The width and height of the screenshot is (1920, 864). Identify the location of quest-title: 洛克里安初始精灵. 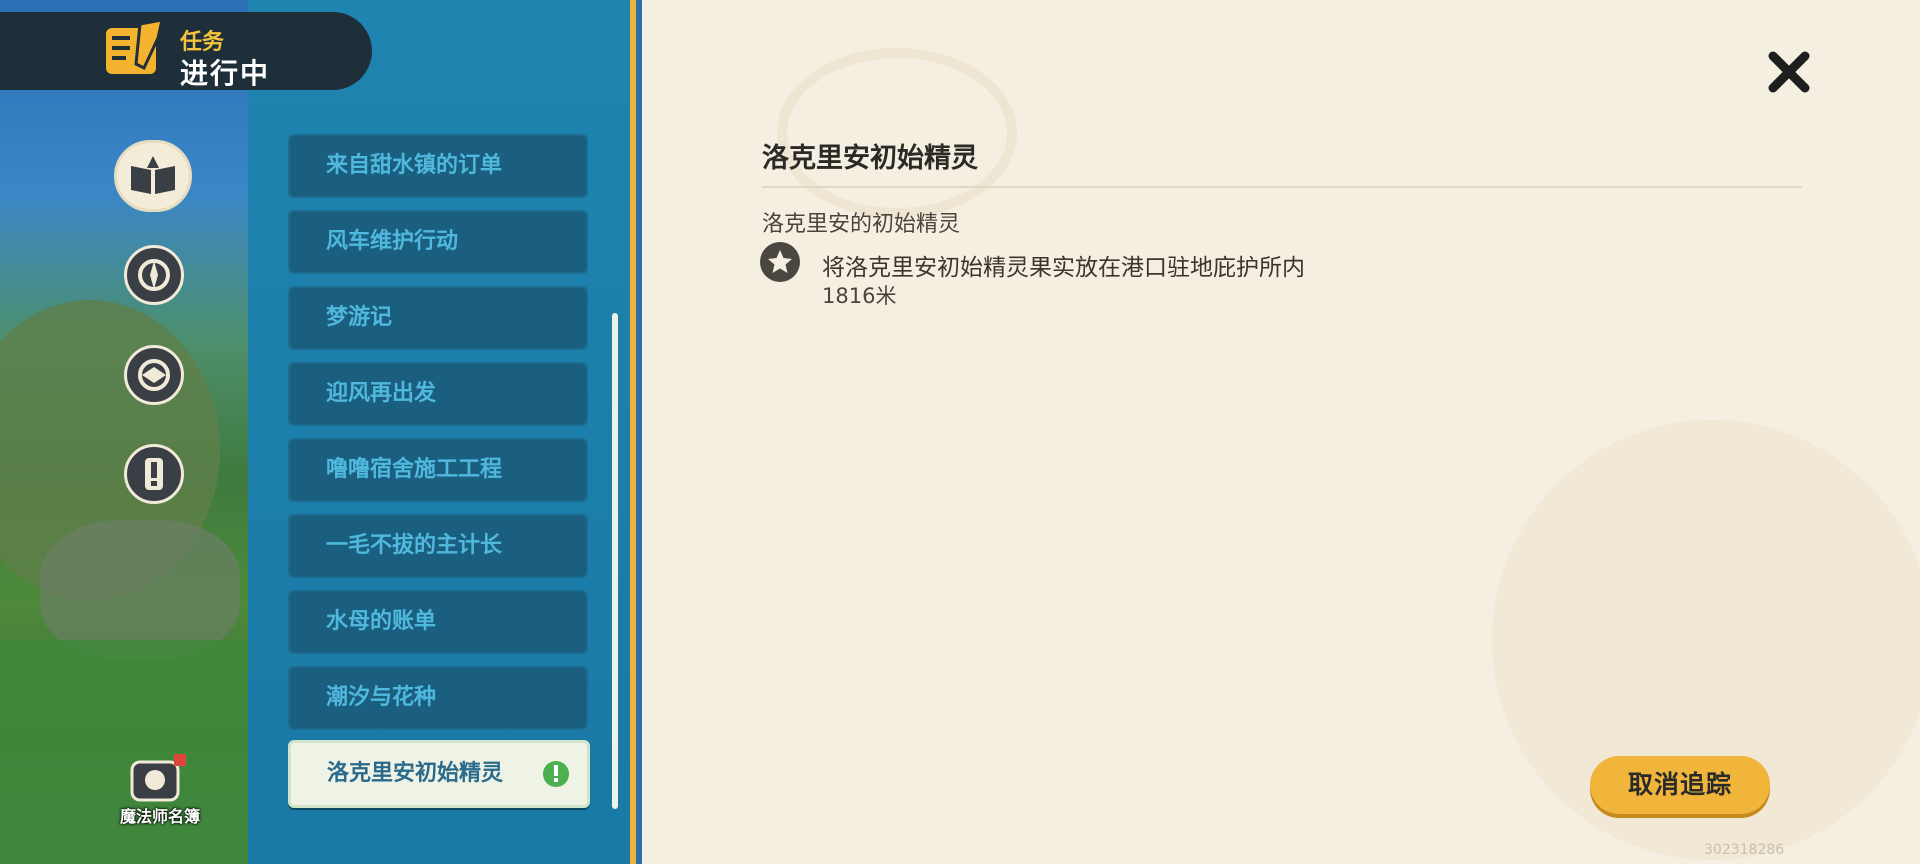
(870, 158).